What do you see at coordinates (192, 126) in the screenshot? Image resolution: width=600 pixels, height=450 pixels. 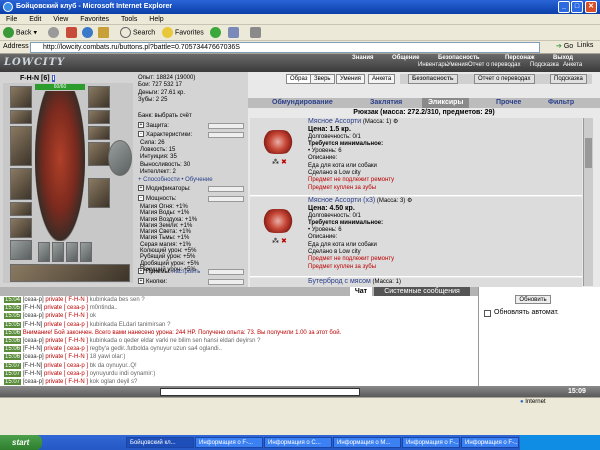 I see `section-protection: + Защита:` at bounding box center [192, 126].